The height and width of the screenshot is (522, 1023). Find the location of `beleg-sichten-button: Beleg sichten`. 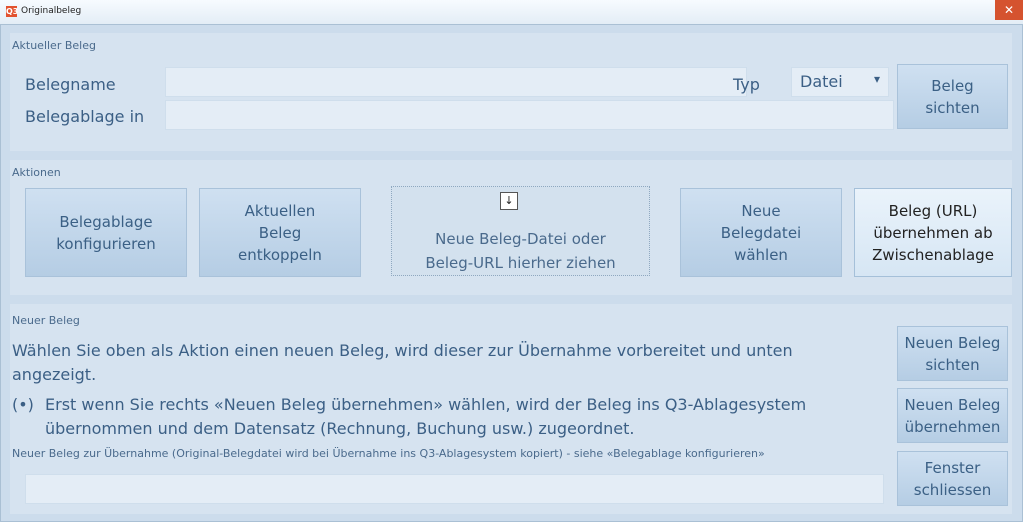

beleg-sichten-button: Beleg sichten is located at coordinates (952, 96).